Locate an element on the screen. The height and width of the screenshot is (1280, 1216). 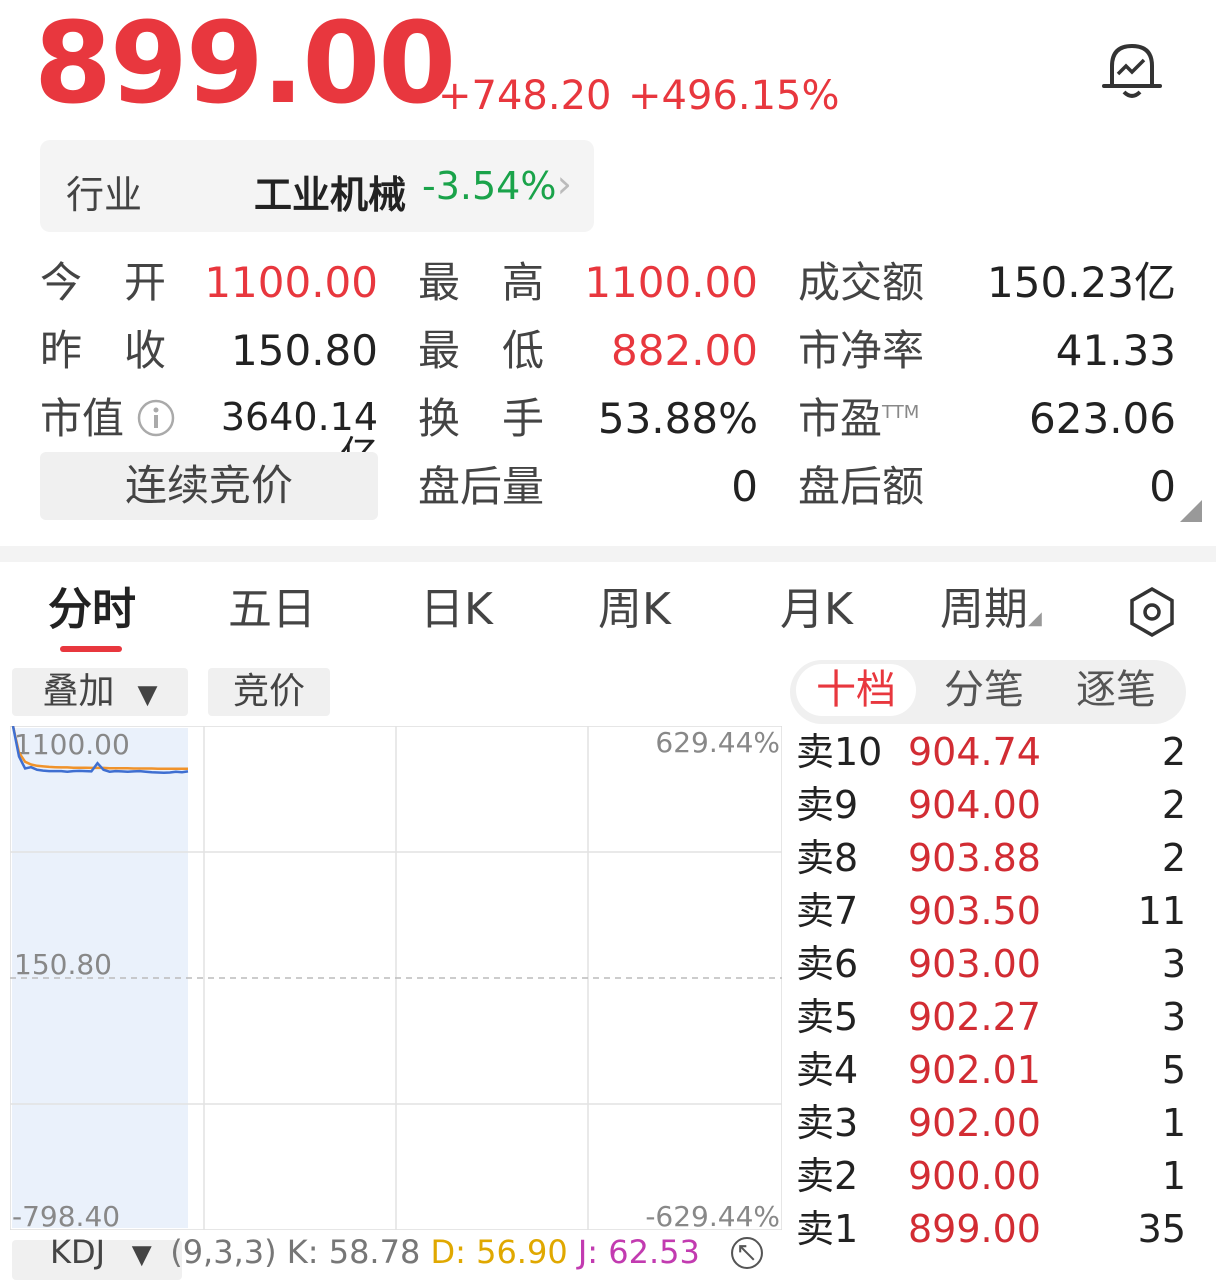
orderbook-level-label: 卖10 is located at coordinates (839, 752).